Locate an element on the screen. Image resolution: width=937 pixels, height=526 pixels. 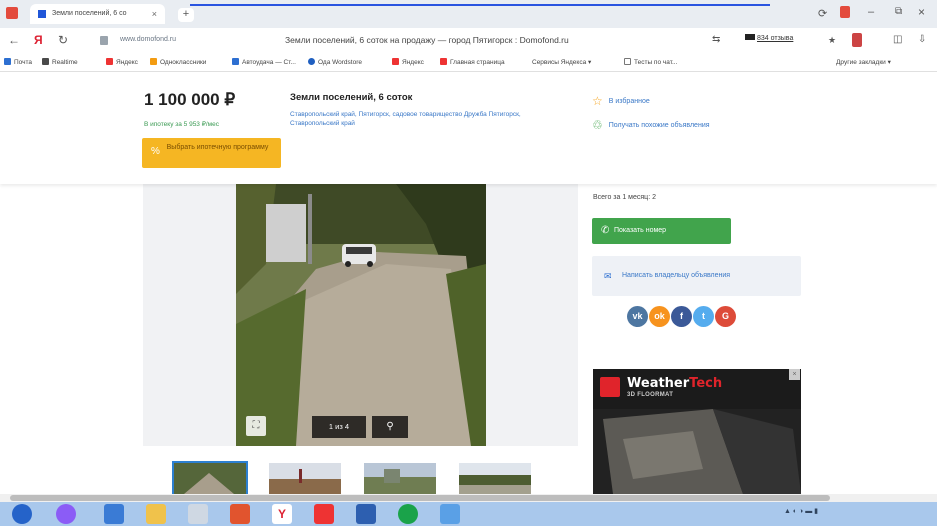
translate-icon: ⇆ is located at coordinates (716, 39).